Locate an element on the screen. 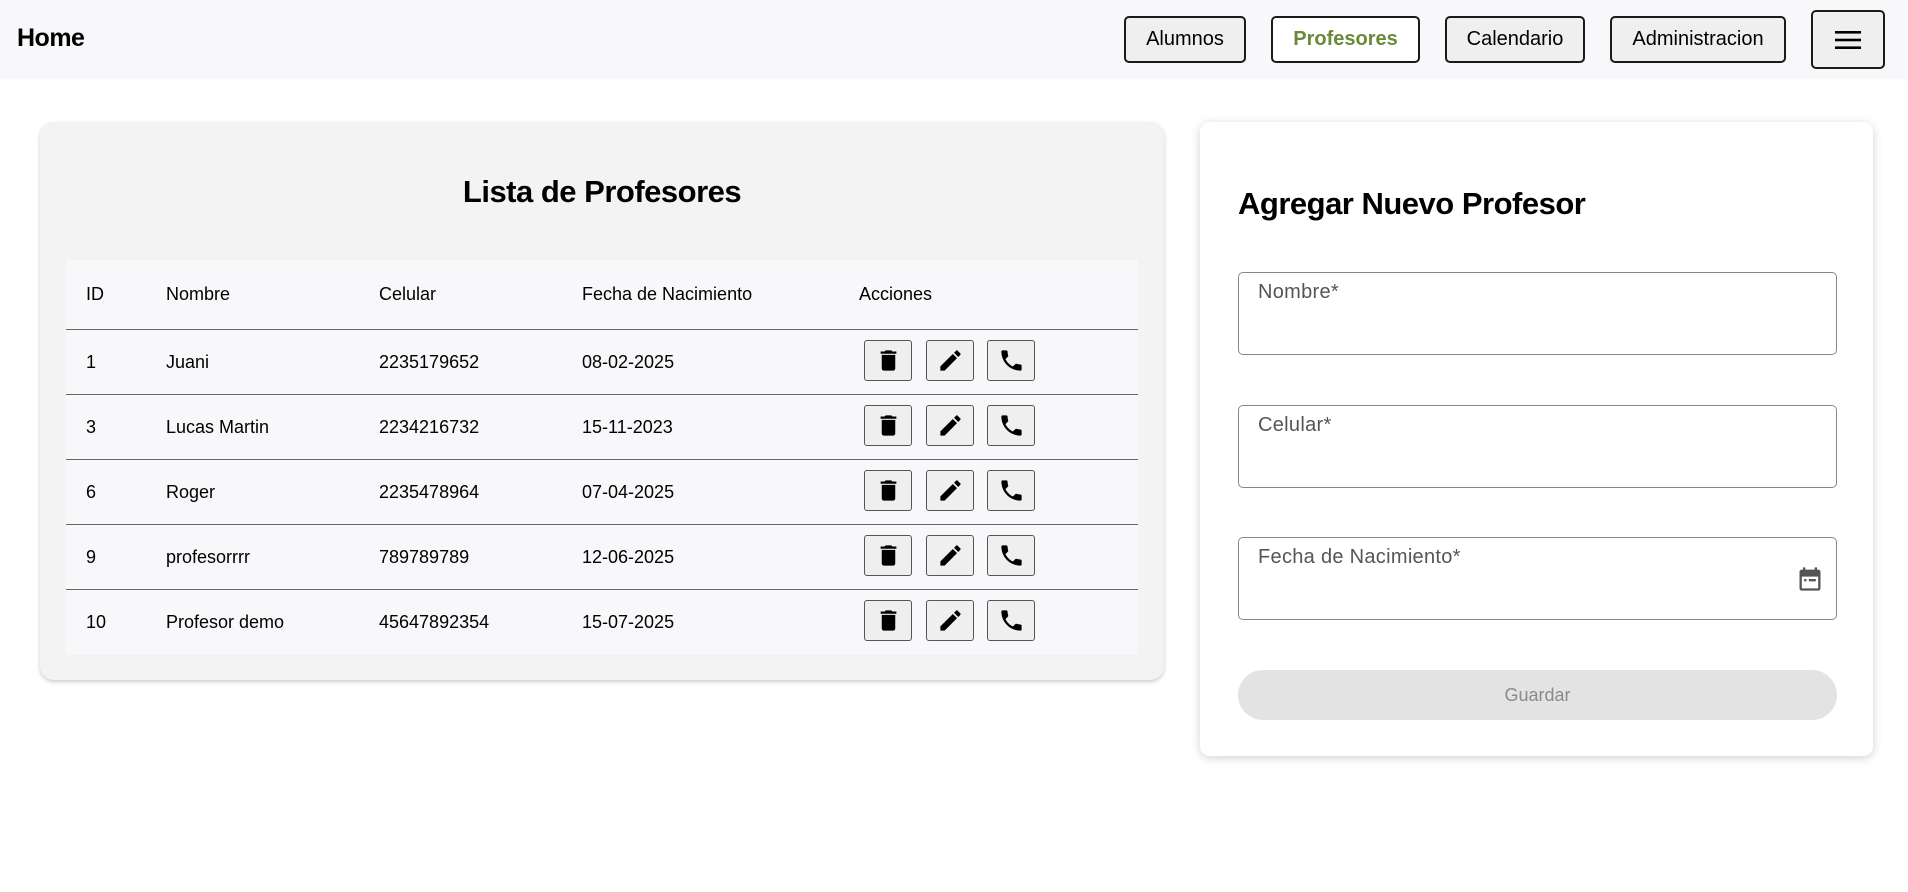 The width and height of the screenshot is (1908, 892). column-header-nombre: Nombre is located at coordinates (198, 294).